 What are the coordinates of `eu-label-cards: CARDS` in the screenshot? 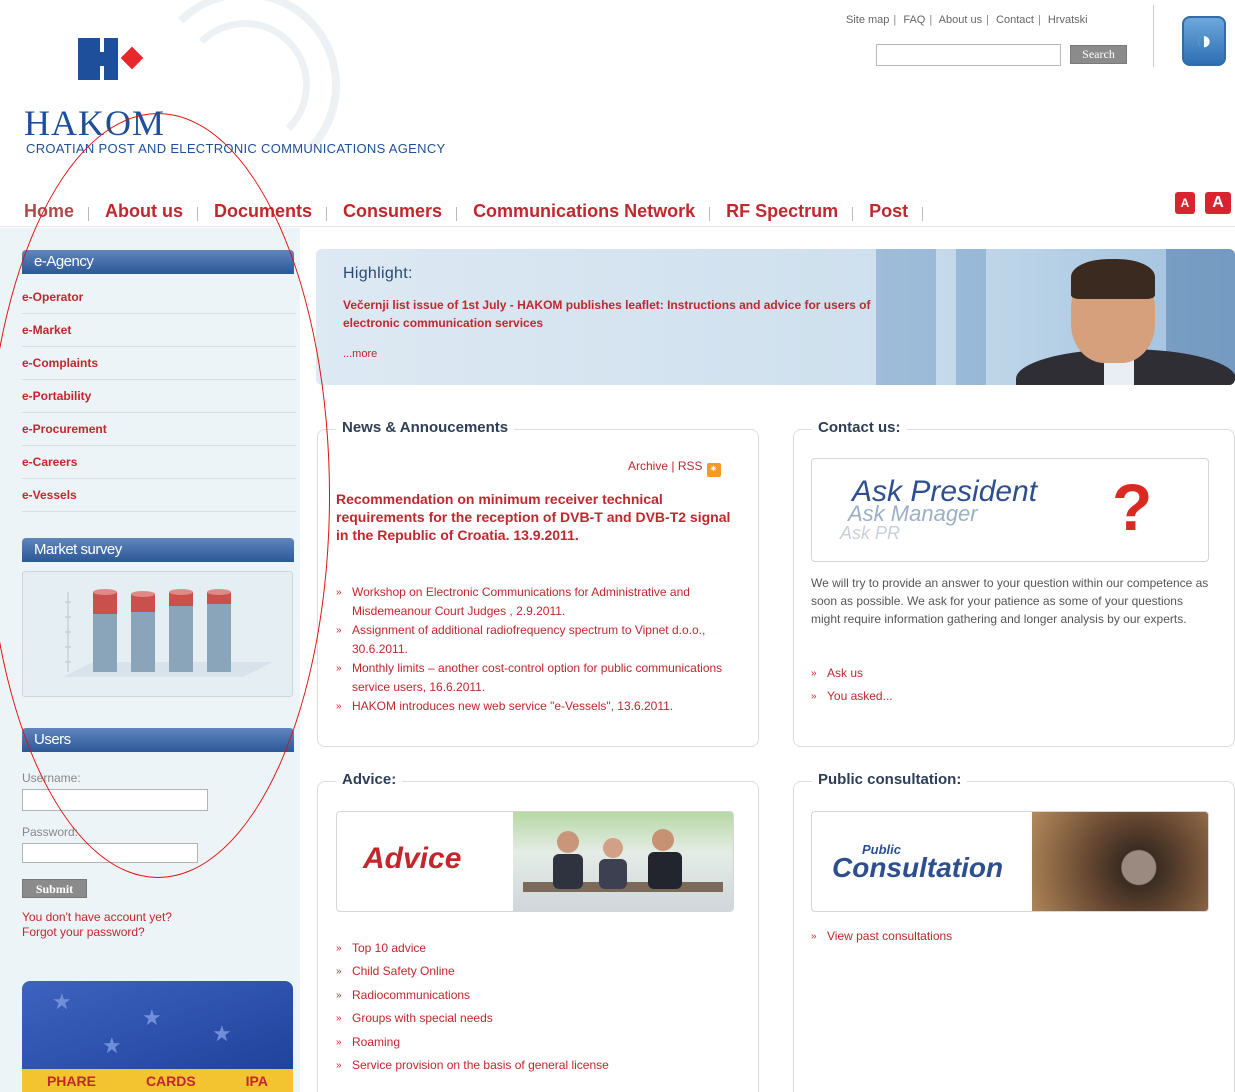 It's located at (170, 1080).